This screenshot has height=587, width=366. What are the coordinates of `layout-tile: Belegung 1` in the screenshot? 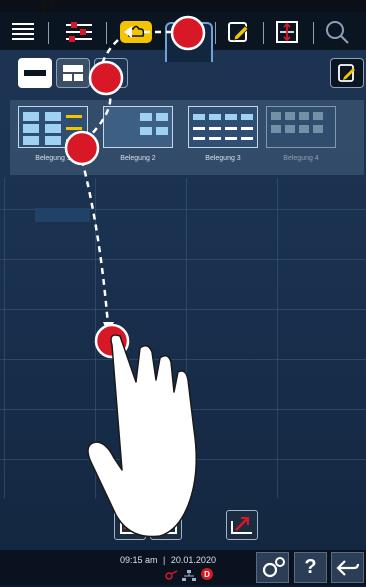 It's located at (53, 139).